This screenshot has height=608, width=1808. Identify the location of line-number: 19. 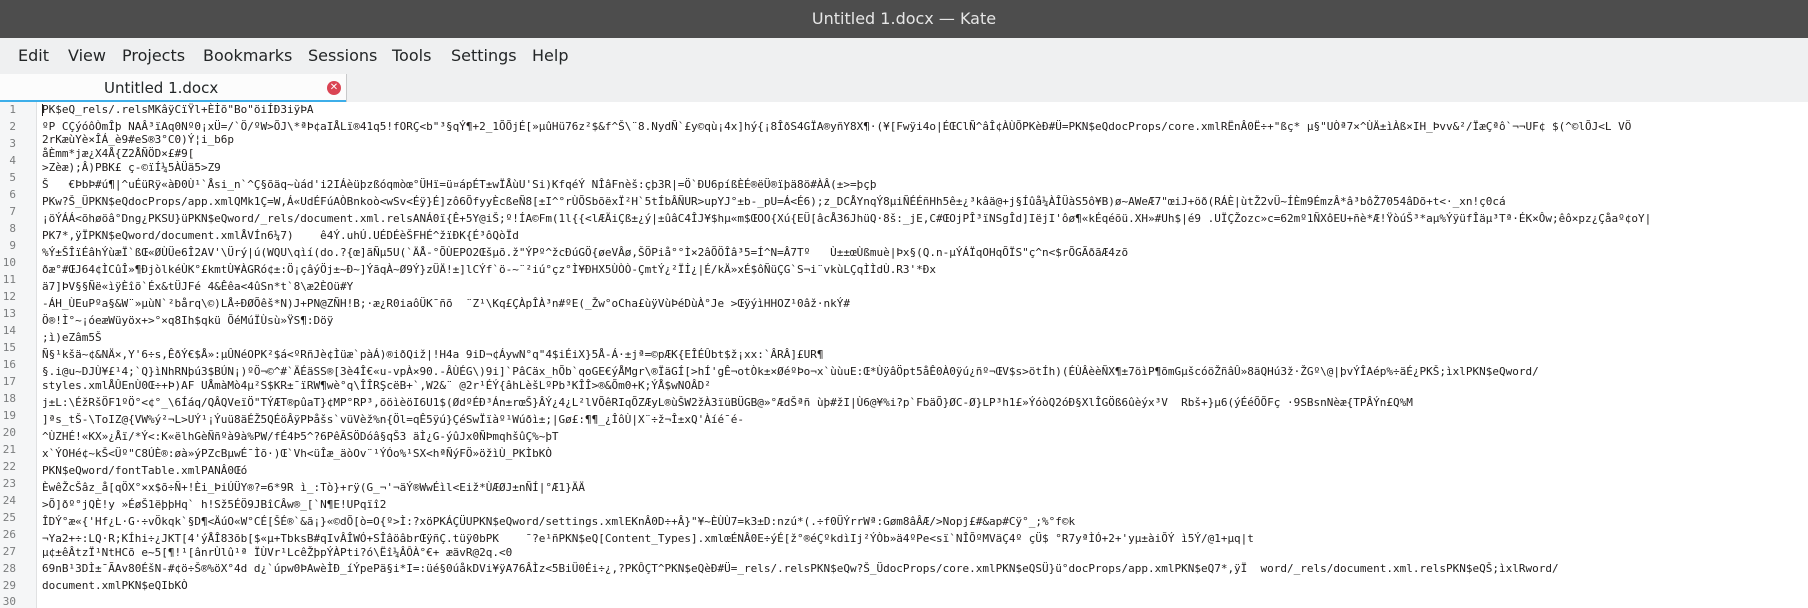
(8, 416).